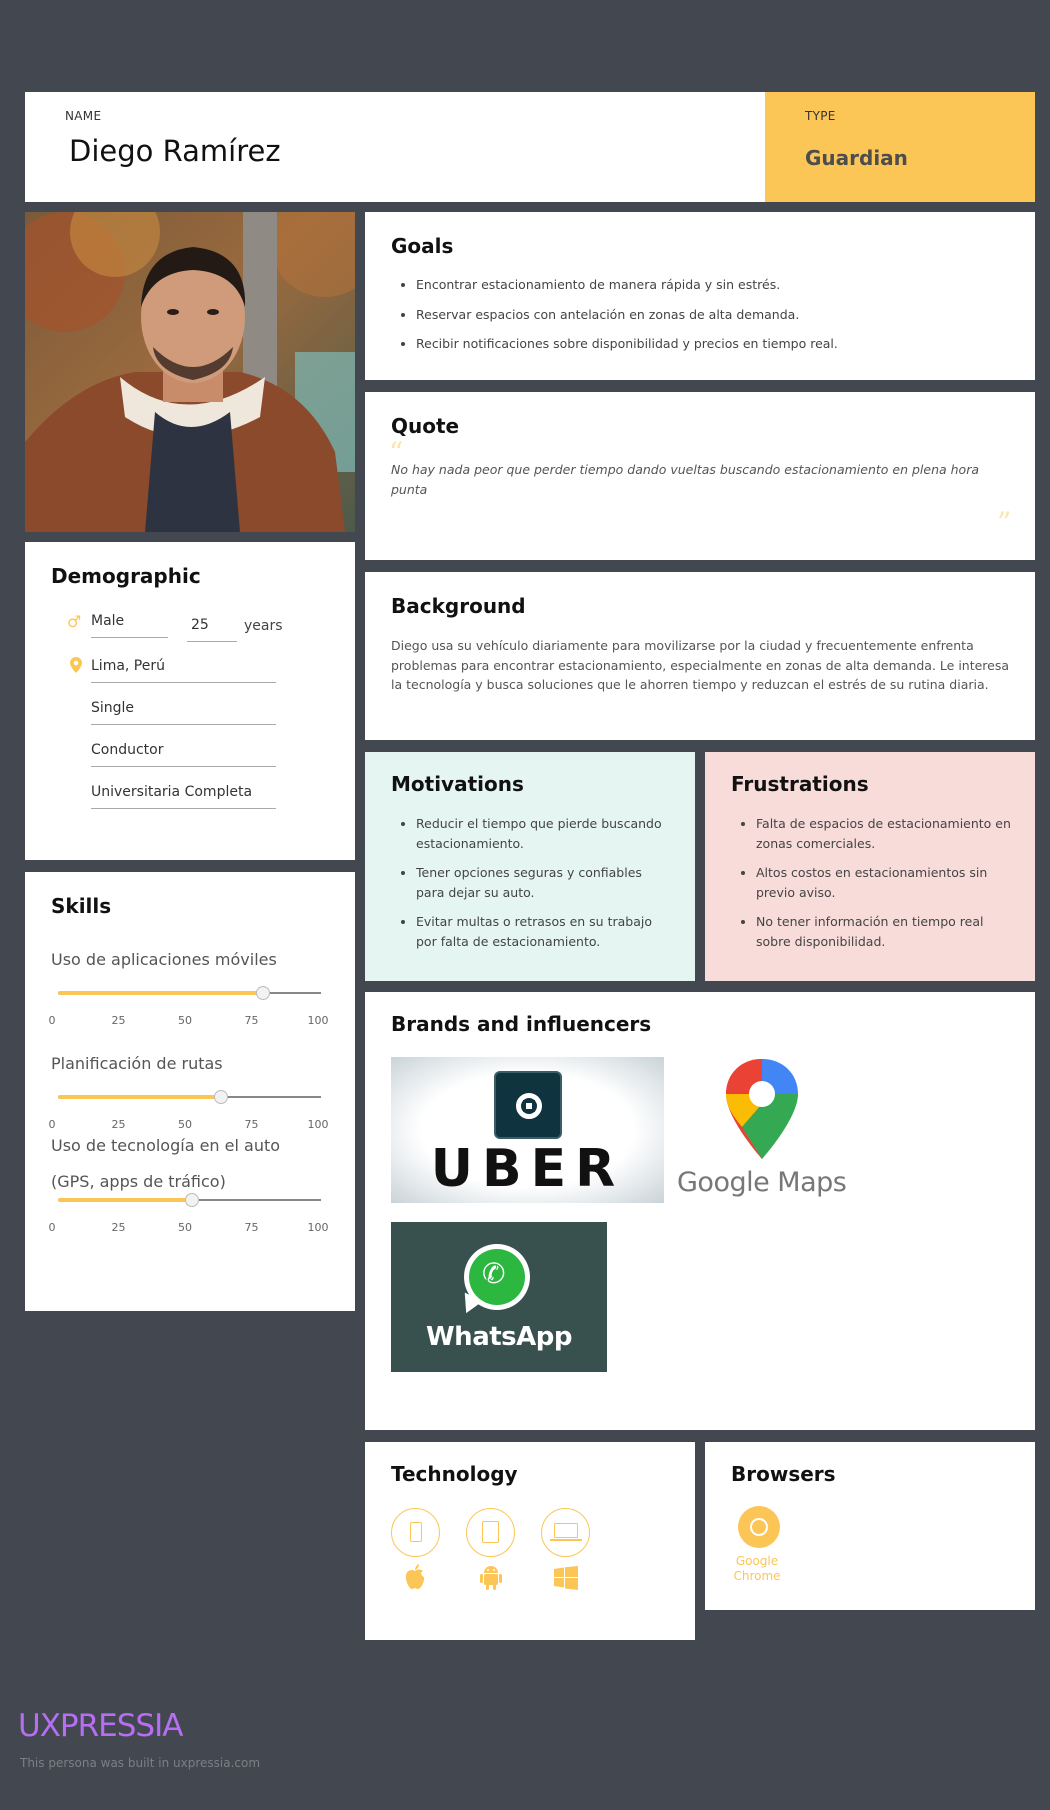 The image size is (1050, 1810). What do you see at coordinates (183, 795) in the screenshot?
I see `education-field: Universitaria Completa` at bounding box center [183, 795].